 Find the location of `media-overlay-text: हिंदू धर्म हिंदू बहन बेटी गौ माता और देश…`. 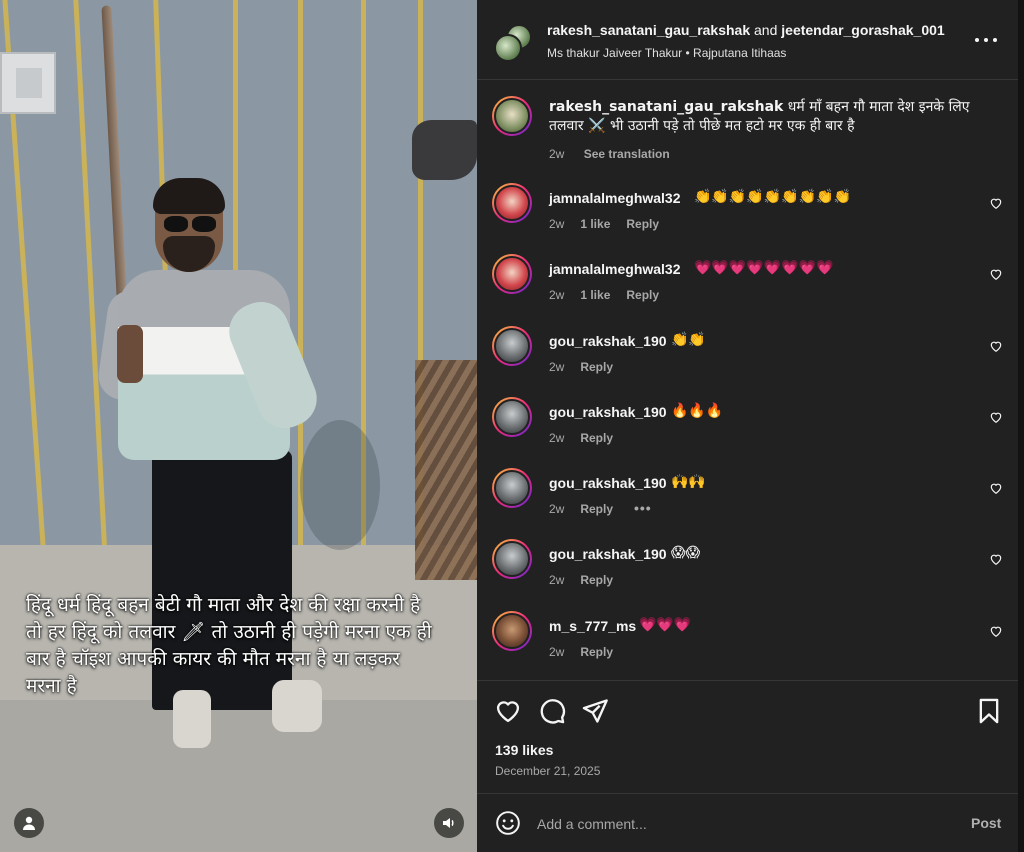

media-overlay-text: हिंदू धर्म हिंदू बहन बेटी गौ माता और देश… is located at coordinates (229, 645).